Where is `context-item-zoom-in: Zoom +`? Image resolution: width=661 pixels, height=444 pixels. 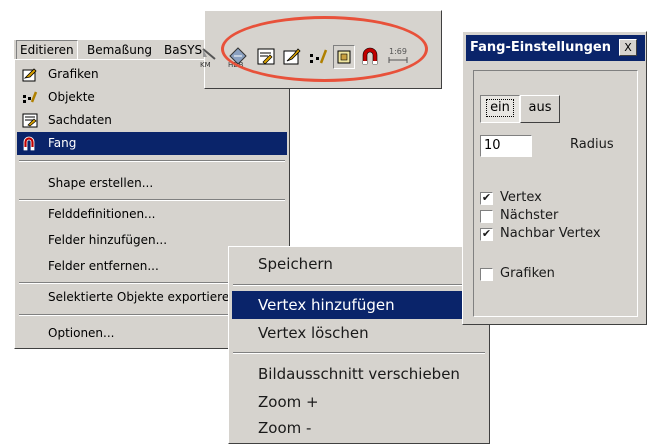 context-item-zoom-in: Zoom + is located at coordinates (359, 402).